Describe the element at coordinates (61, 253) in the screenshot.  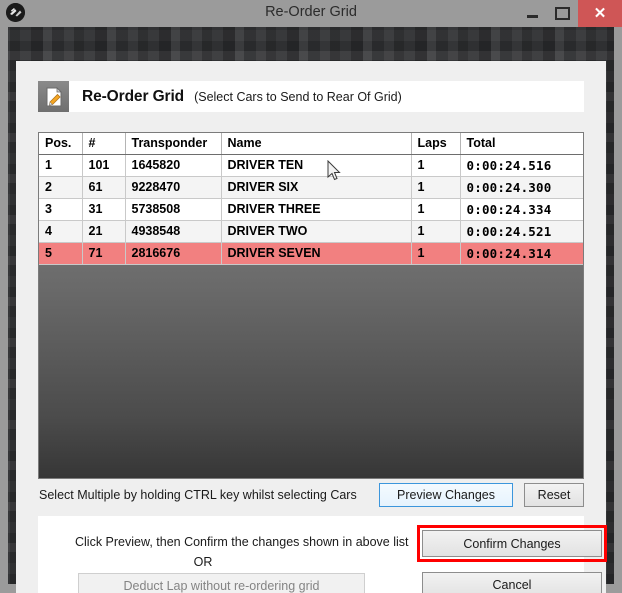
I see `cell-pos: 5` at that location.